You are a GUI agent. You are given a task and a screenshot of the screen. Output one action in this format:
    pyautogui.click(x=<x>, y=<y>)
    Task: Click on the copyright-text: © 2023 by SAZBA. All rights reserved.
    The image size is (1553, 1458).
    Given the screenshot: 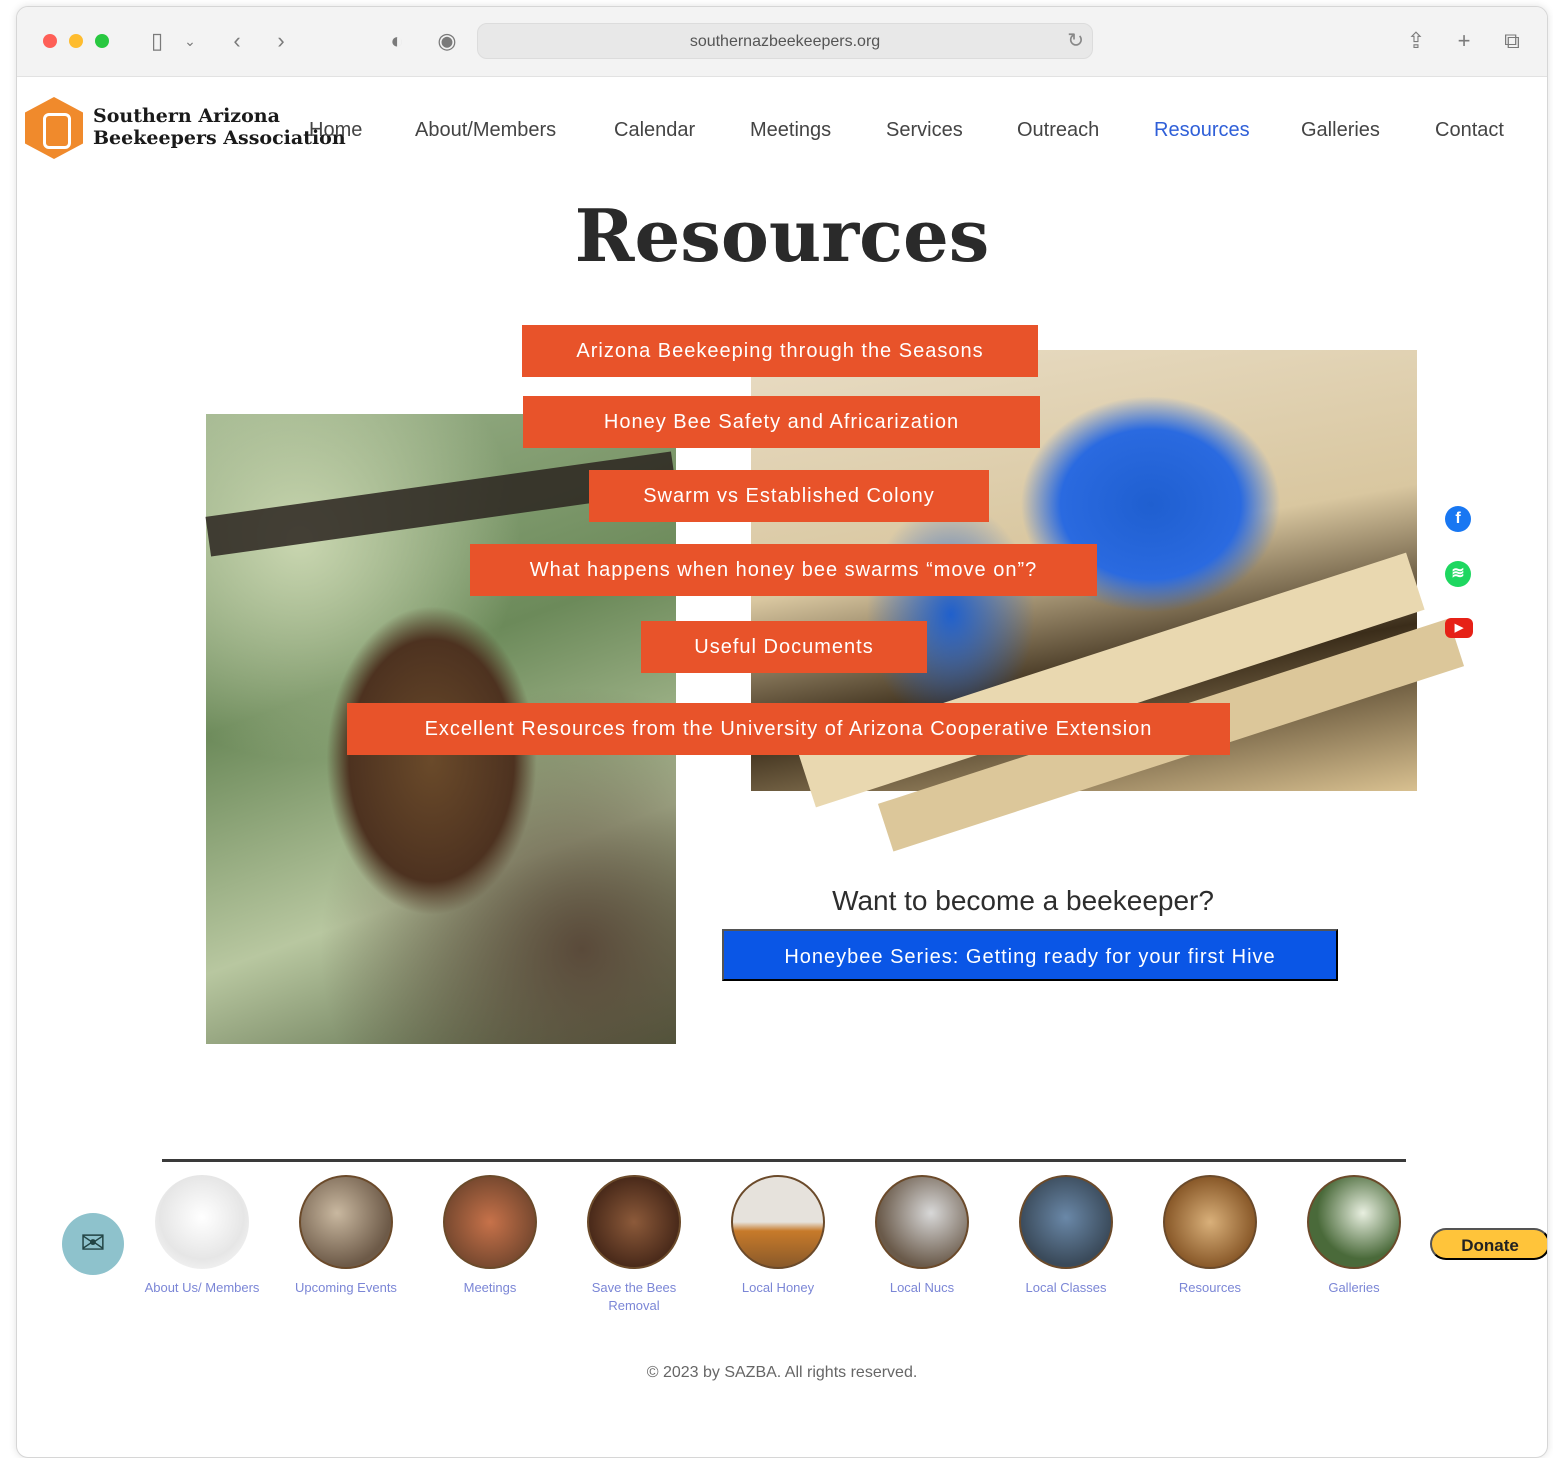 What is the action you would take?
    pyautogui.click(x=782, y=1372)
    